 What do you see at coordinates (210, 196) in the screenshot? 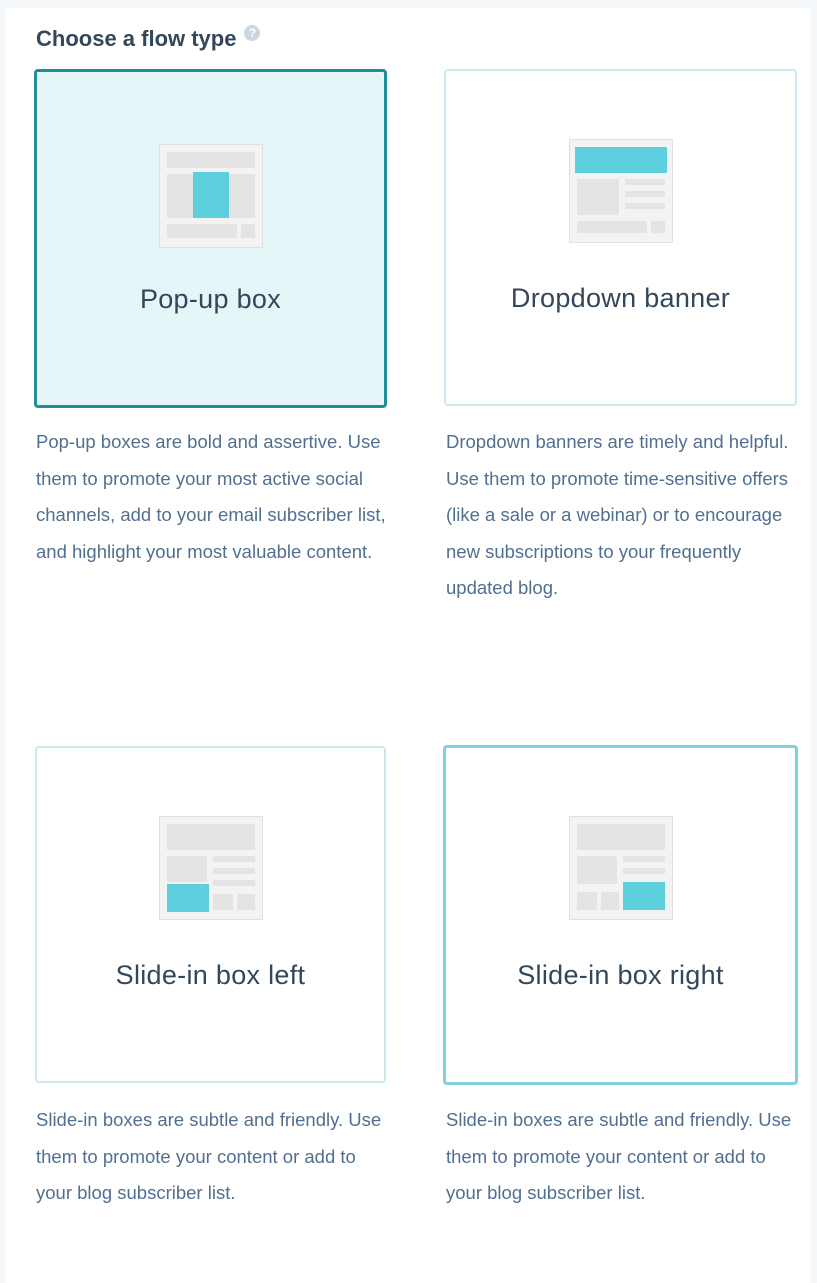
I see `popup-box-icon` at bounding box center [210, 196].